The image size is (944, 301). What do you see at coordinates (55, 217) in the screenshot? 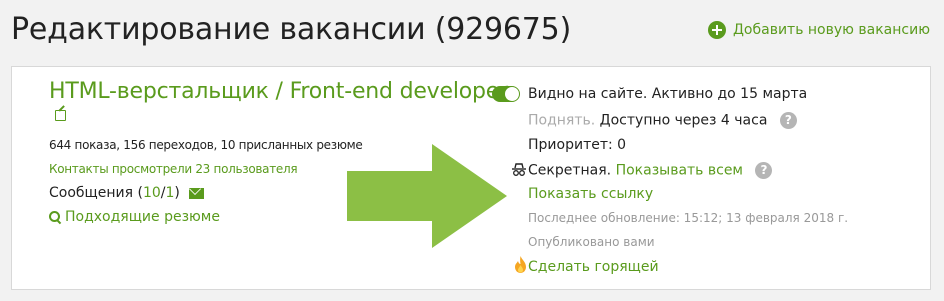
I see `search-icon` at bounding box center [55, 217].